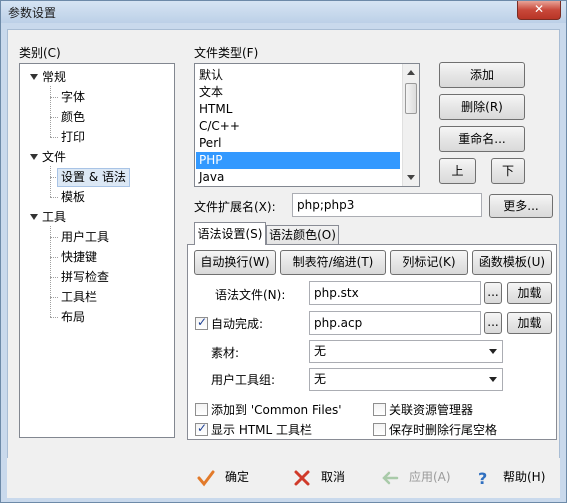 This screenshot has width=567, height=503. I want to click on tree-item-user-tools: 用户工具, so click(85, 237).